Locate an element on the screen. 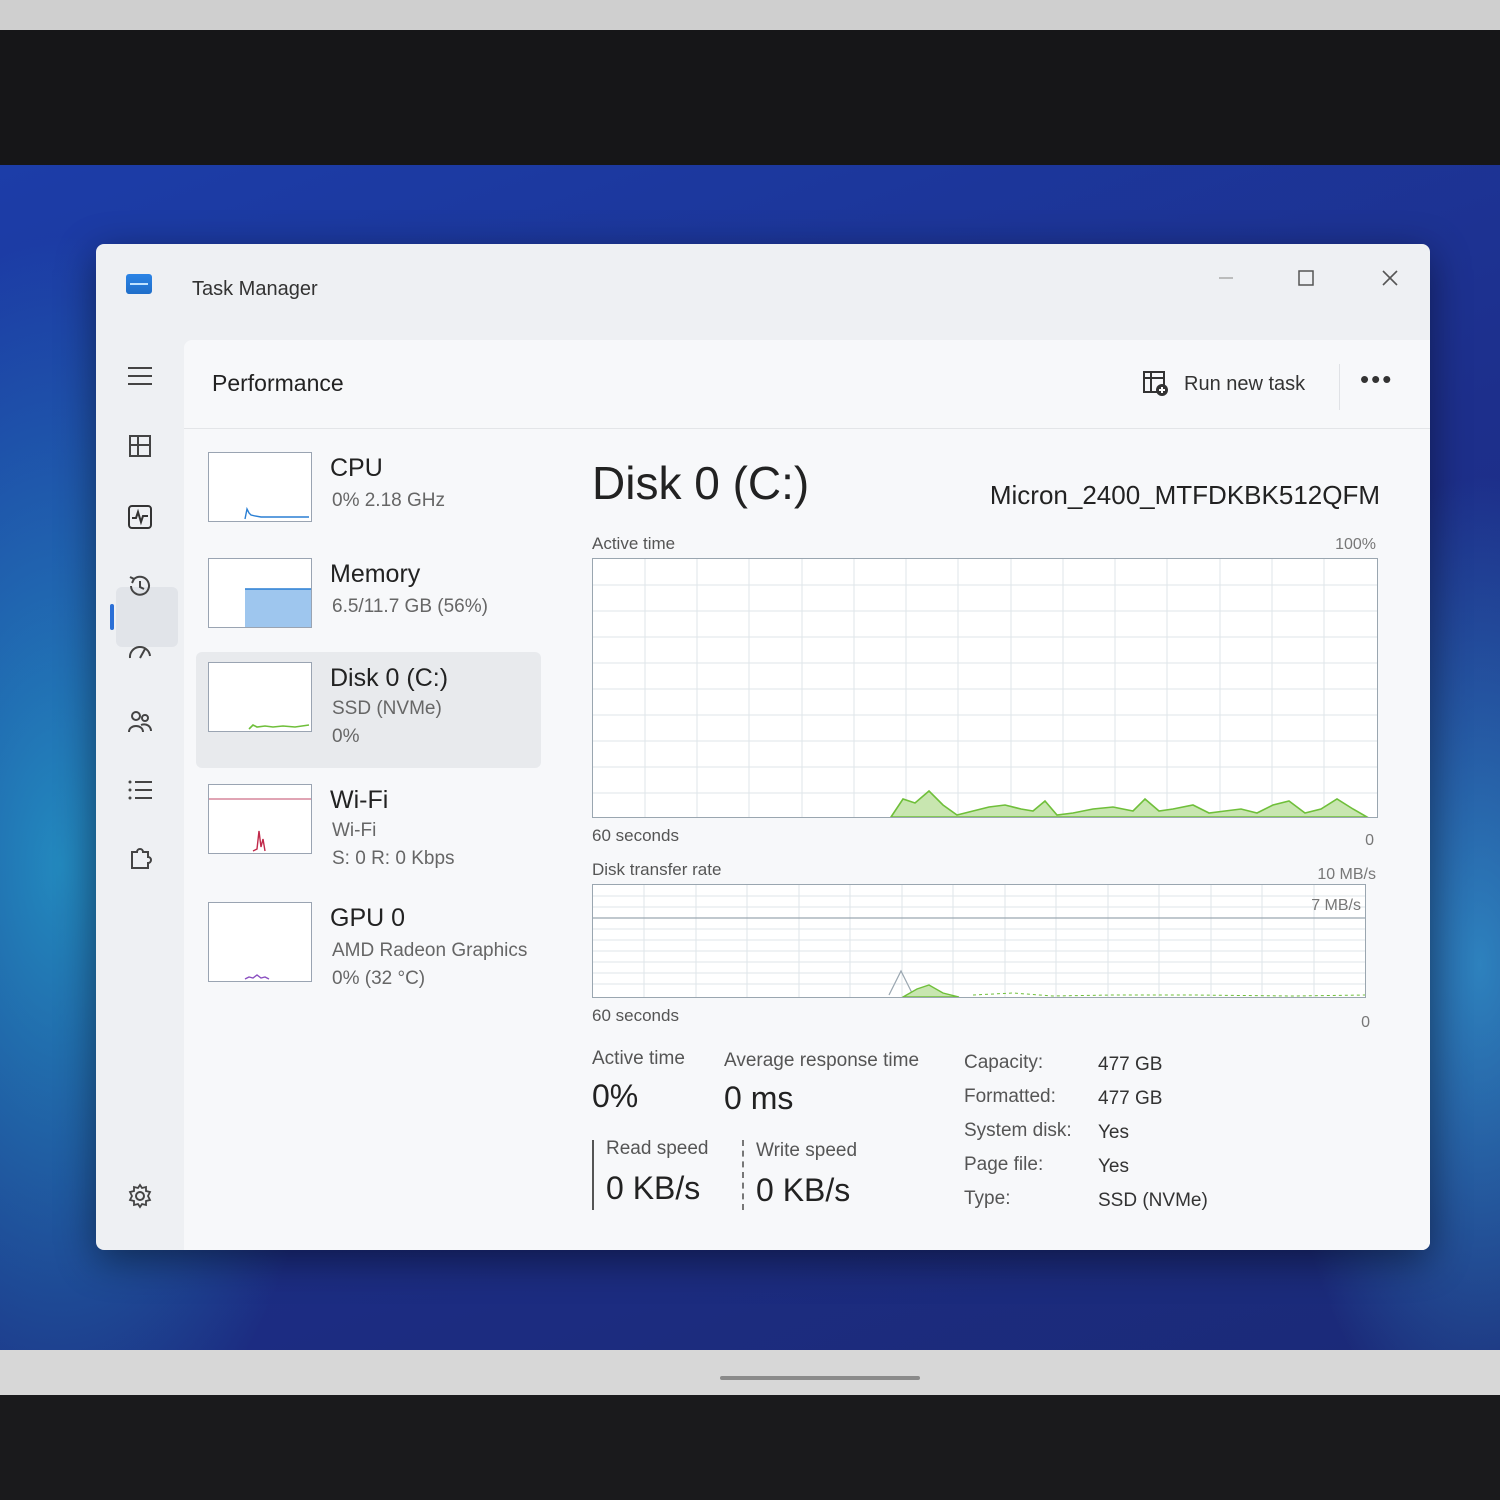 The image size is (1500, 1500). device-item-disk-0: Disk 0 (C:) SSD (NVMe) 0% is located at coordinates (368, 710).